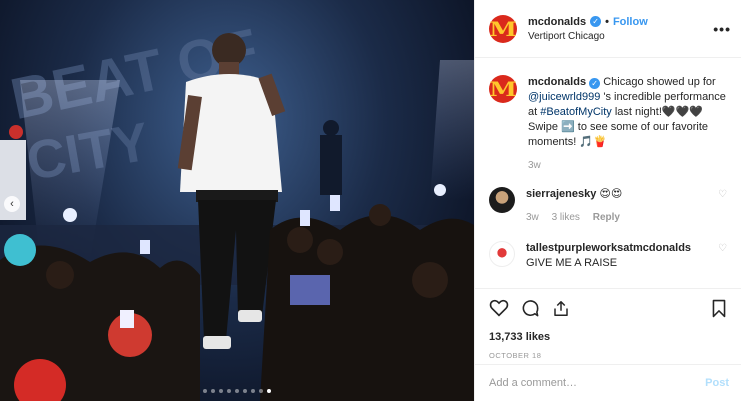 Image resolution: width=741 pixels, height=401 pixels. What do you see at coordinates (619, 248) in the screenshot?
I see `comment-username: tallestpurpleworksatmcdonalds` at bounding box center [619, 248].